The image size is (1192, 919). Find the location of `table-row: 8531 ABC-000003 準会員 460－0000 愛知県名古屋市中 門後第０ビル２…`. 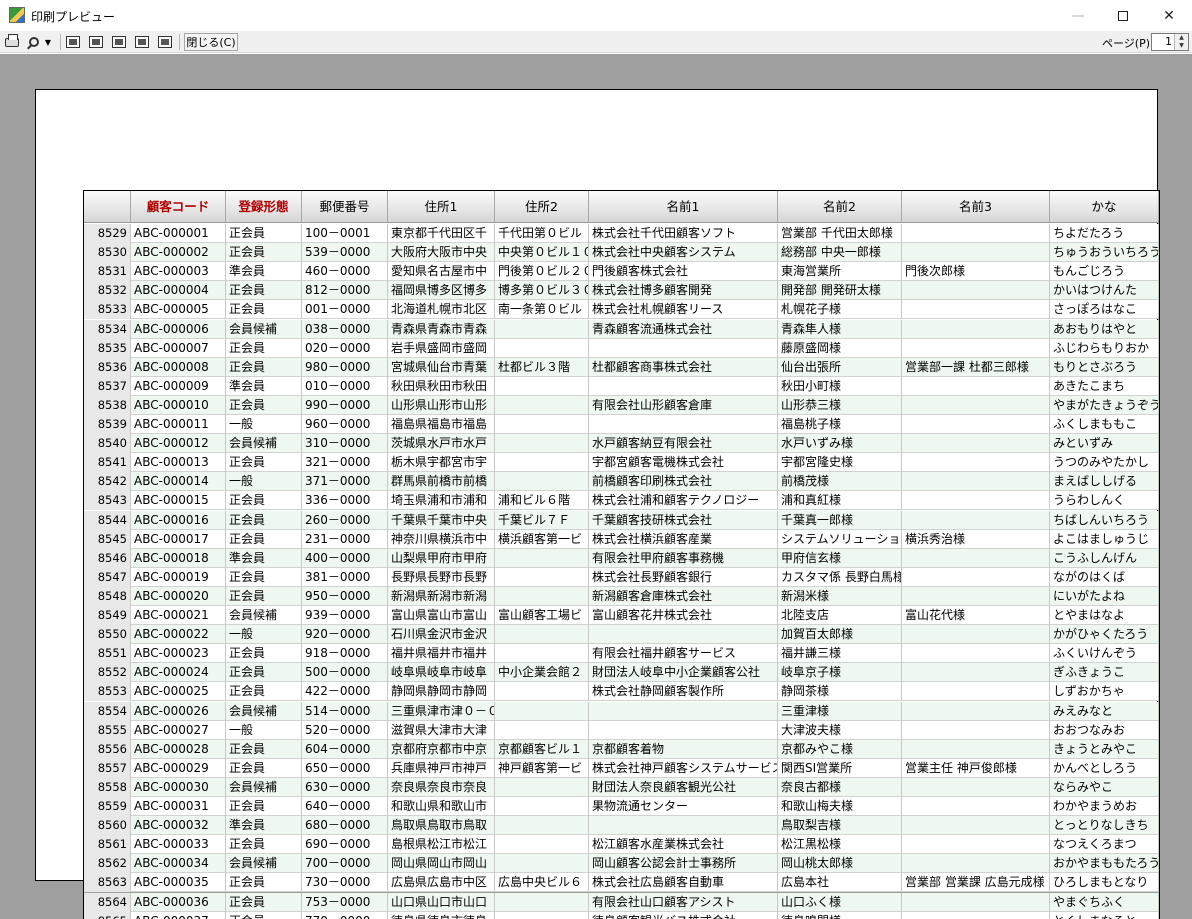

table-row: 8531 ABC-000003 準会員 460－0000 愛知県名古屋市中 門後第０ビル２… is located at coordinates (621, 272).